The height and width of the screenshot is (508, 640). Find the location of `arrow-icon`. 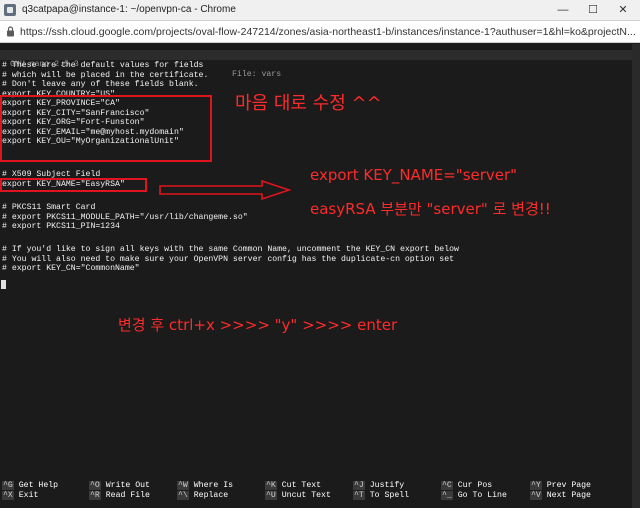

arrow-icon is located at coordinates (225, 190).